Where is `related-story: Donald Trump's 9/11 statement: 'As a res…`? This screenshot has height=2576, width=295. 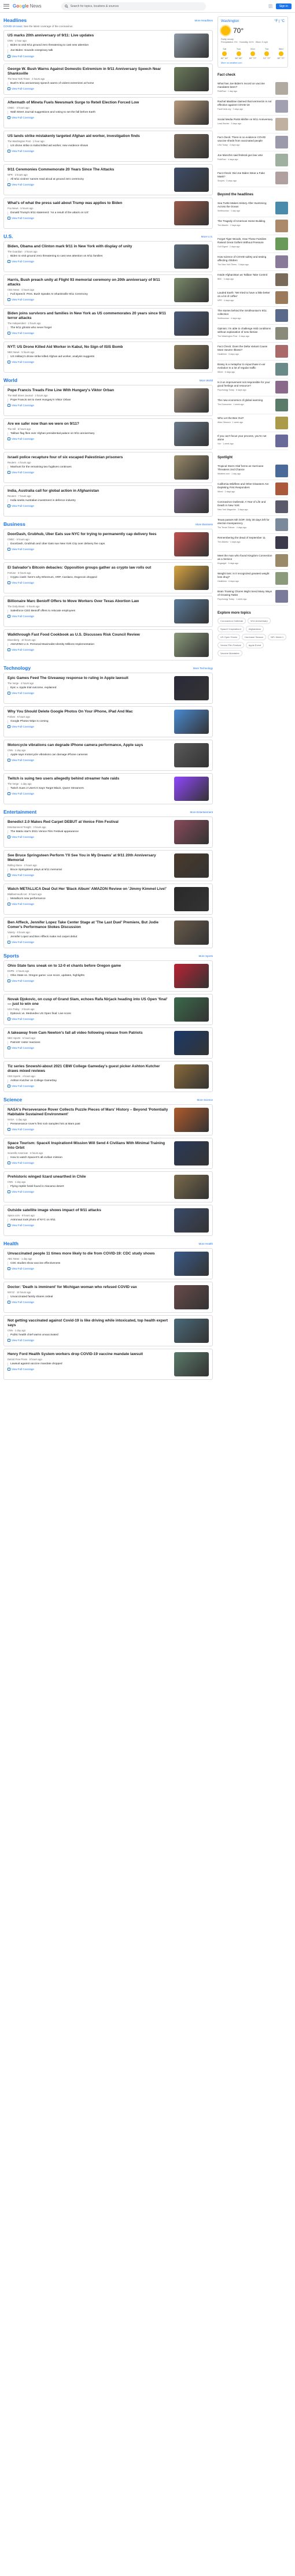 related-story: Donald Trump's 9/11 statement: 'As a res… is located at coordinates (90, 213).